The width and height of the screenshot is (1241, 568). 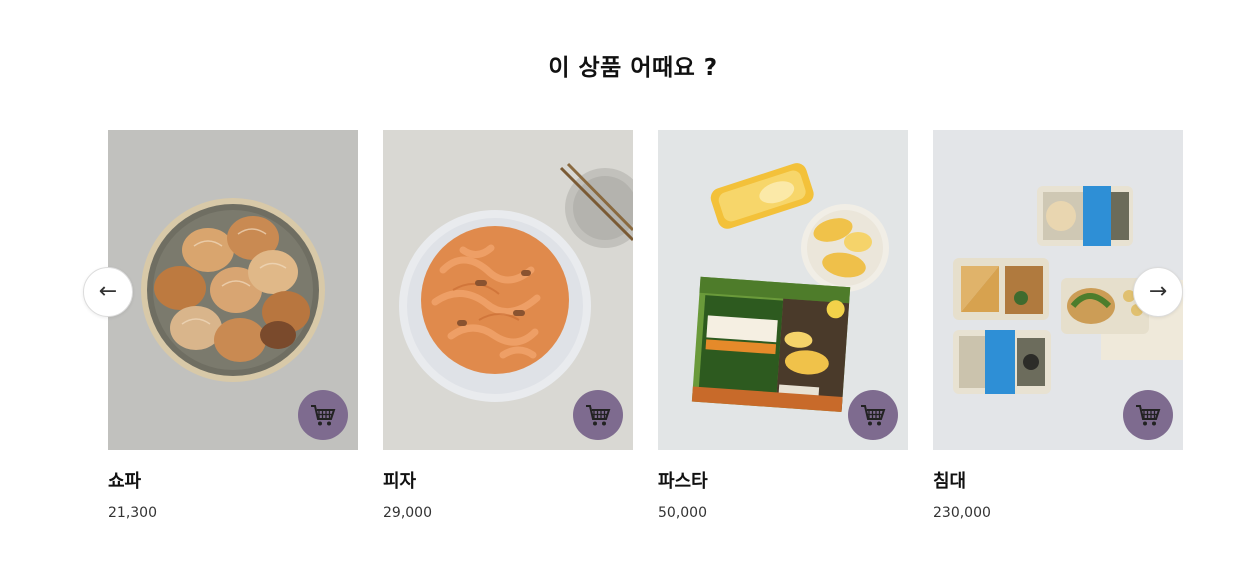 I want to click on product-card: 피자 29,000, so click(x=508, y=330).